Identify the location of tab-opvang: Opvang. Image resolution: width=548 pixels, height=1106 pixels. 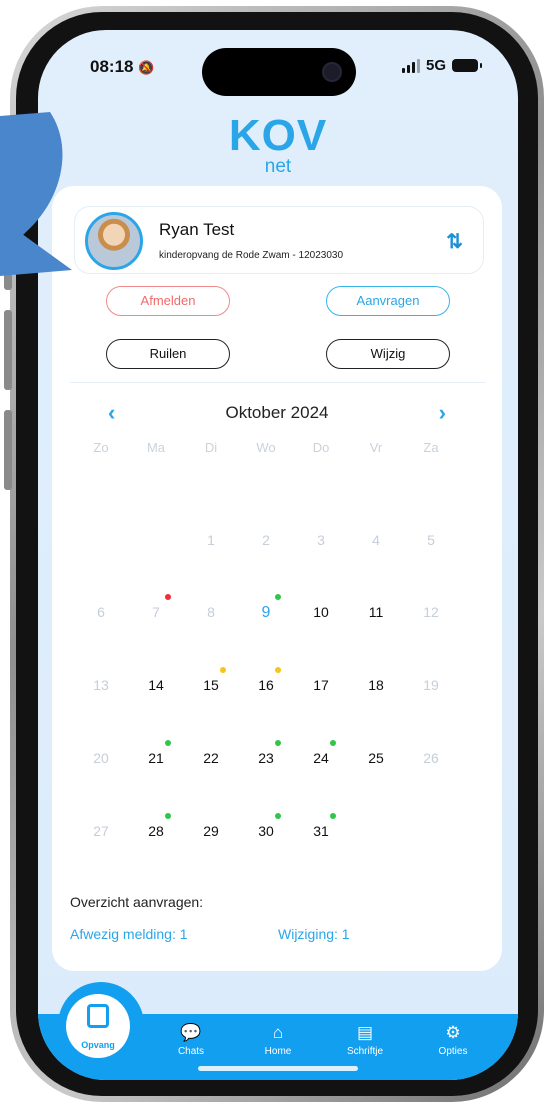
(98, 1026).